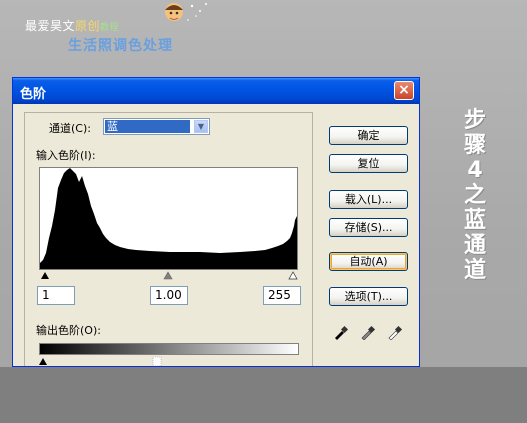 The width and height of the screenshot is (527, 423). Describe the element at coordinates (88, 26) in the screenshot. I see `banner-title-highlight: 原创` at that location.